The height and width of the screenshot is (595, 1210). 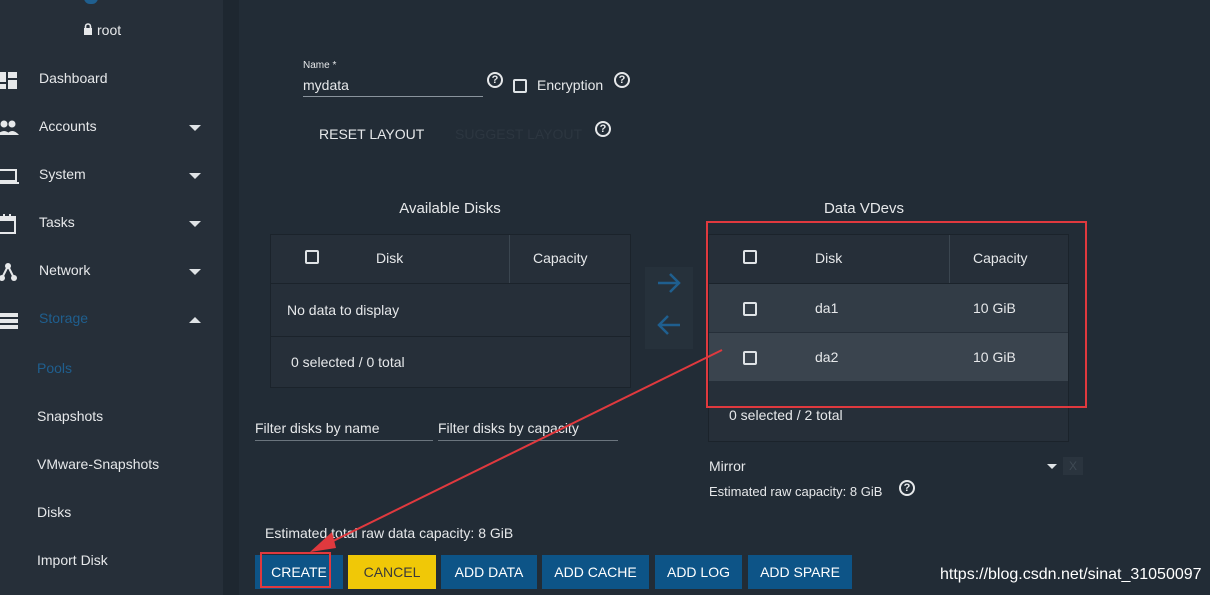 What do you see at coordinates (1071, 574) in the screenshot?
I see `watermark: https://blog.csdn.net/sinat_31050097` at bounding box center [1071, 574].